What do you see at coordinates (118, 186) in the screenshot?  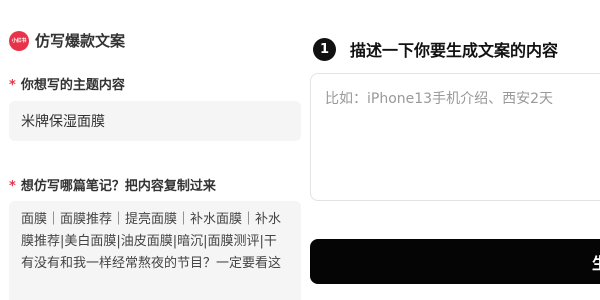 I see `reference-label-text: 想仿写哪篇笔记？把内容复制过来` at bounding box center [118, 186].